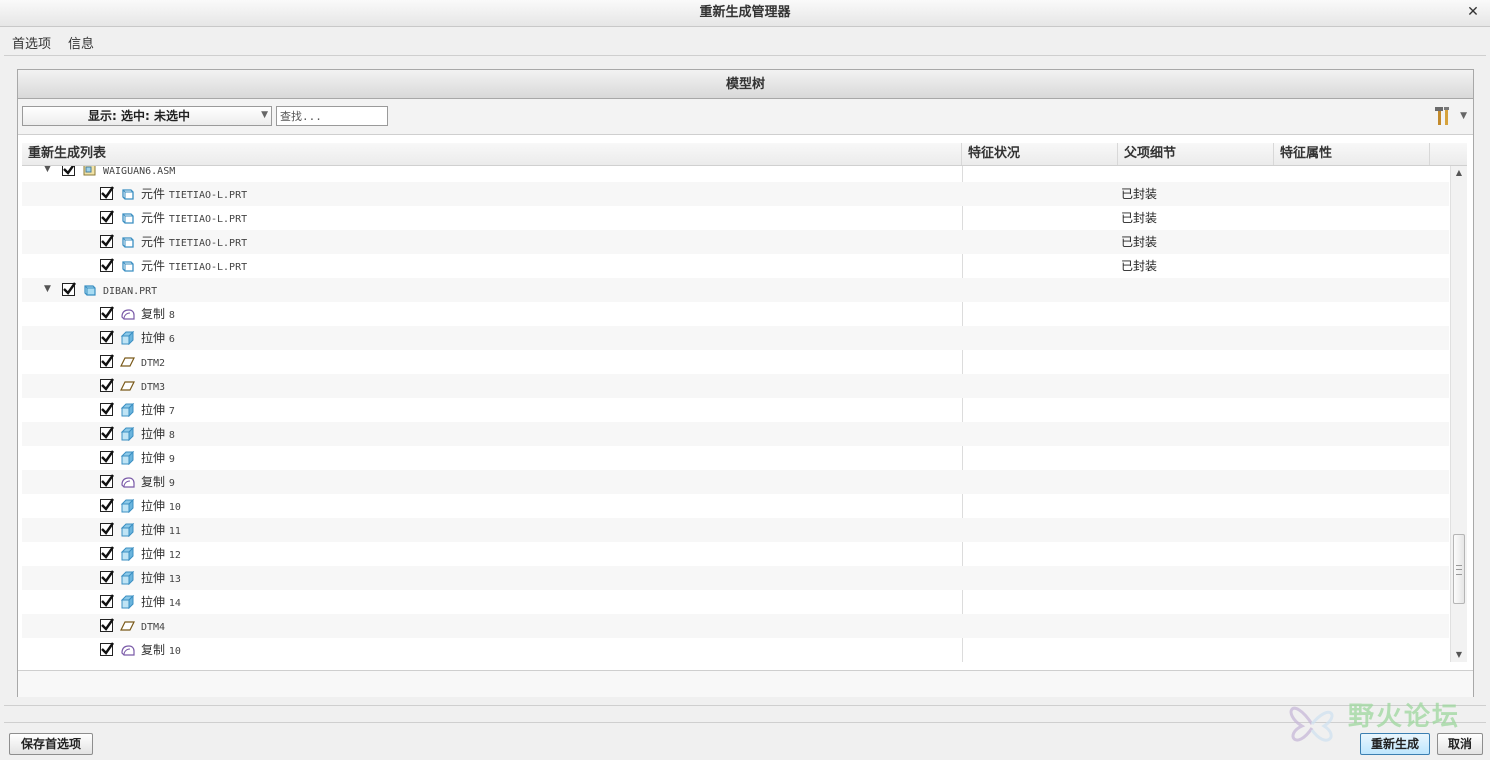 This screenshot has width=1490, height=760. I want to click on tree-row-label: 拉伸 8, so click(158, 435).